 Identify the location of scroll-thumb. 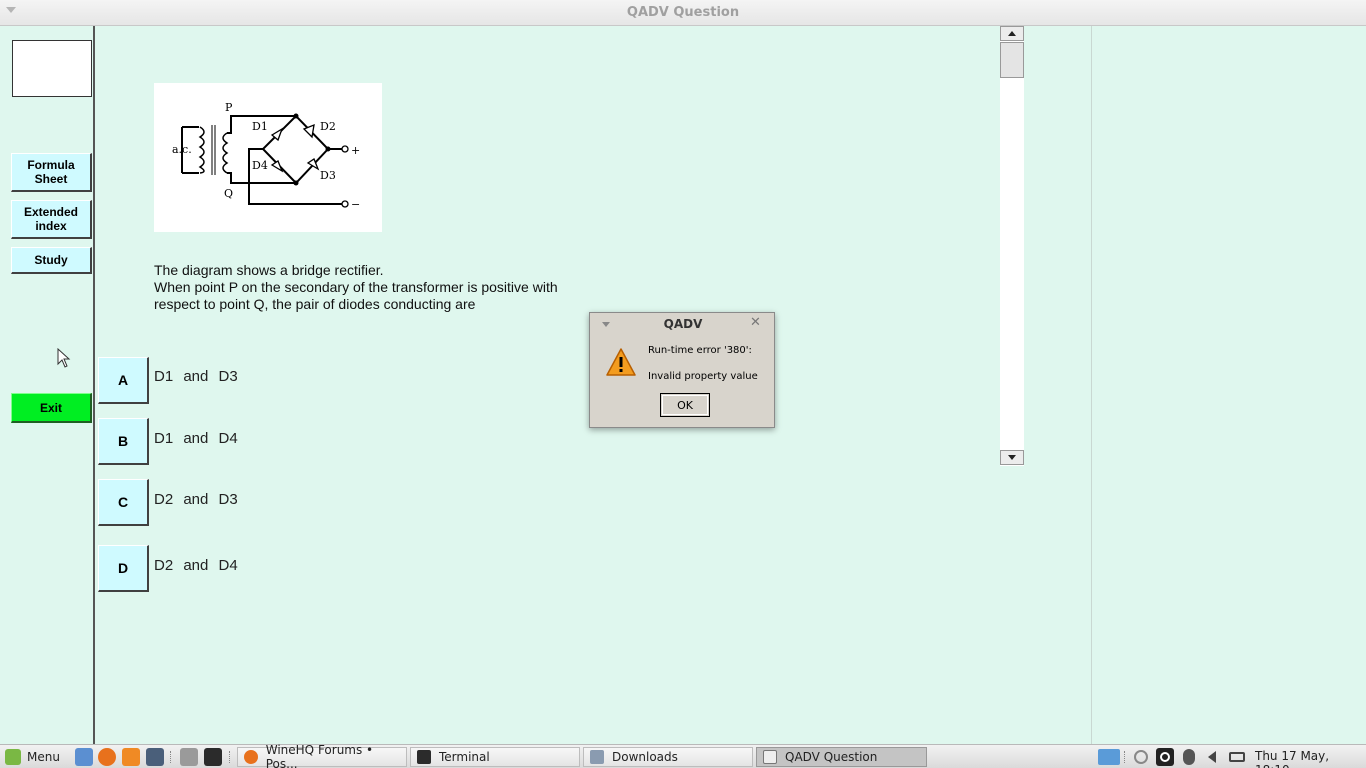
(1012, 60).